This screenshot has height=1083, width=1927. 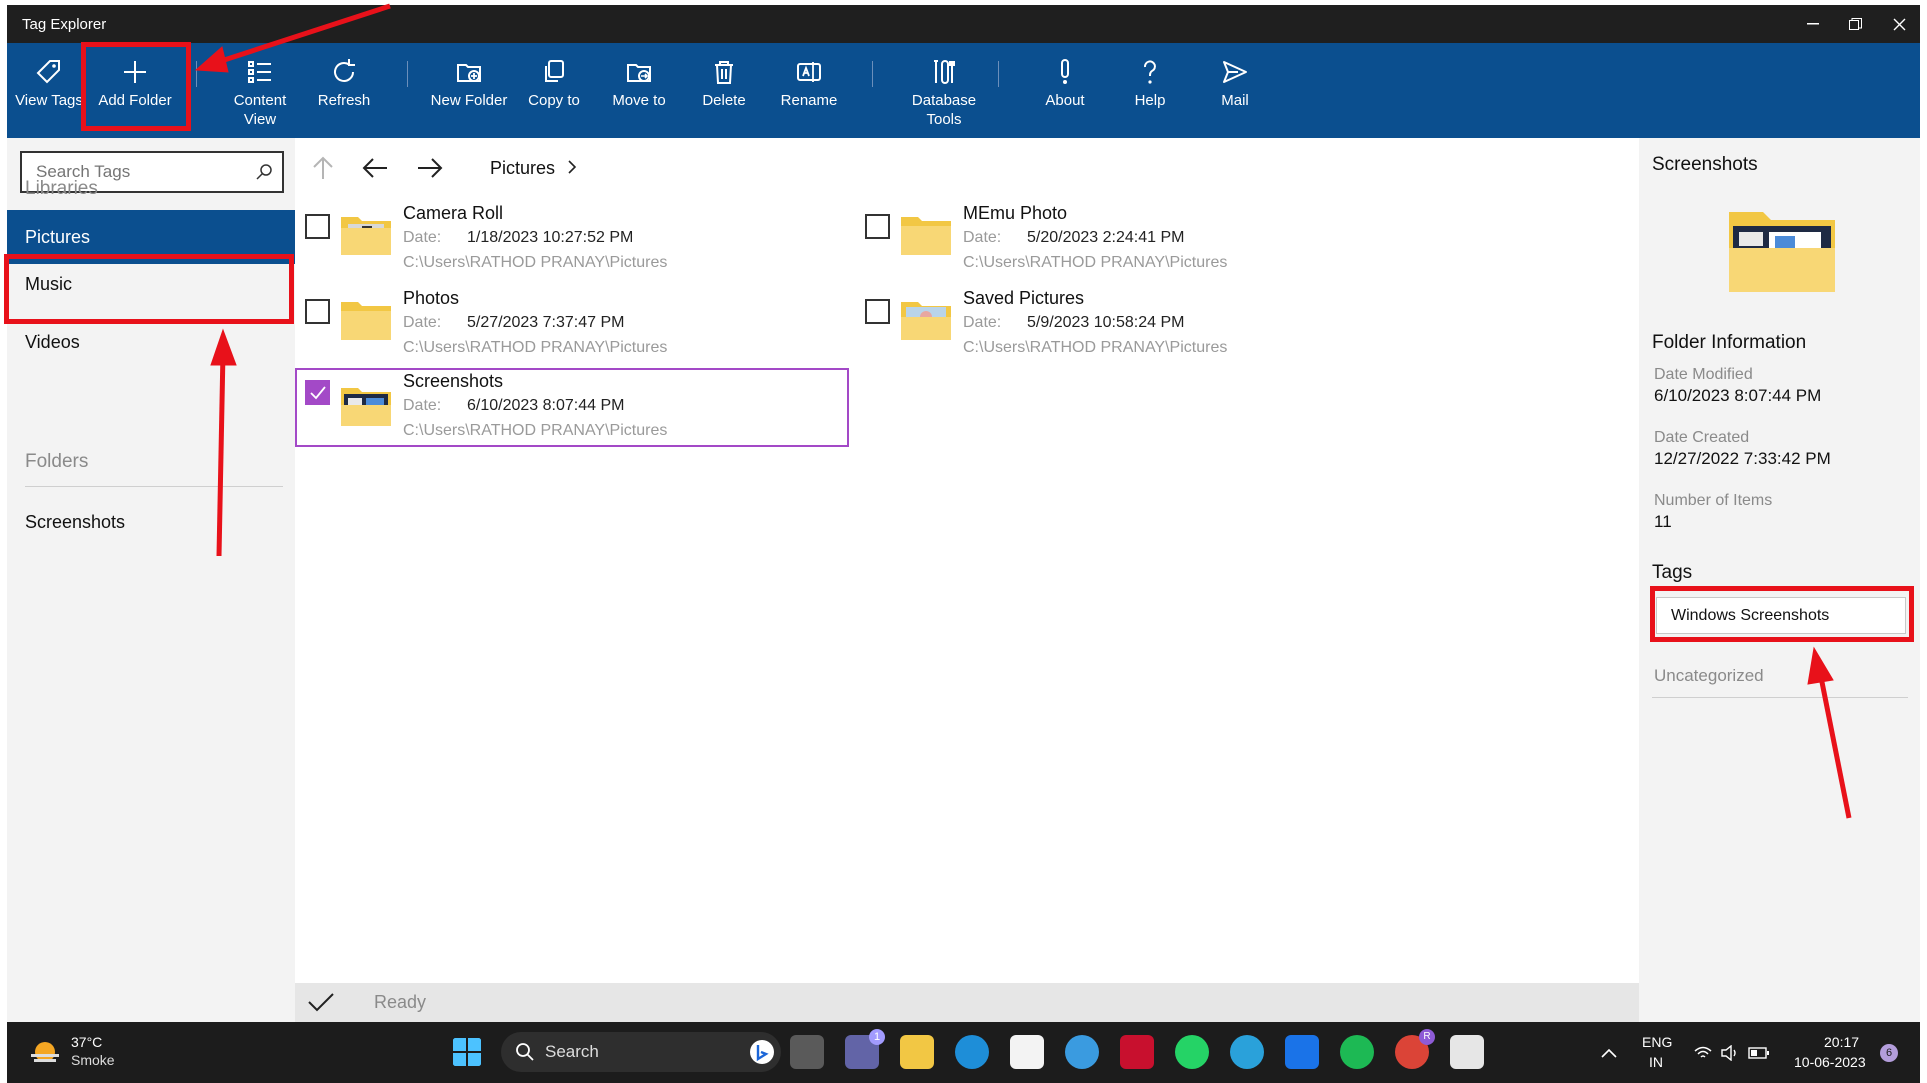 I want to click on telegram-icon, so click(x=1247, y=1052).